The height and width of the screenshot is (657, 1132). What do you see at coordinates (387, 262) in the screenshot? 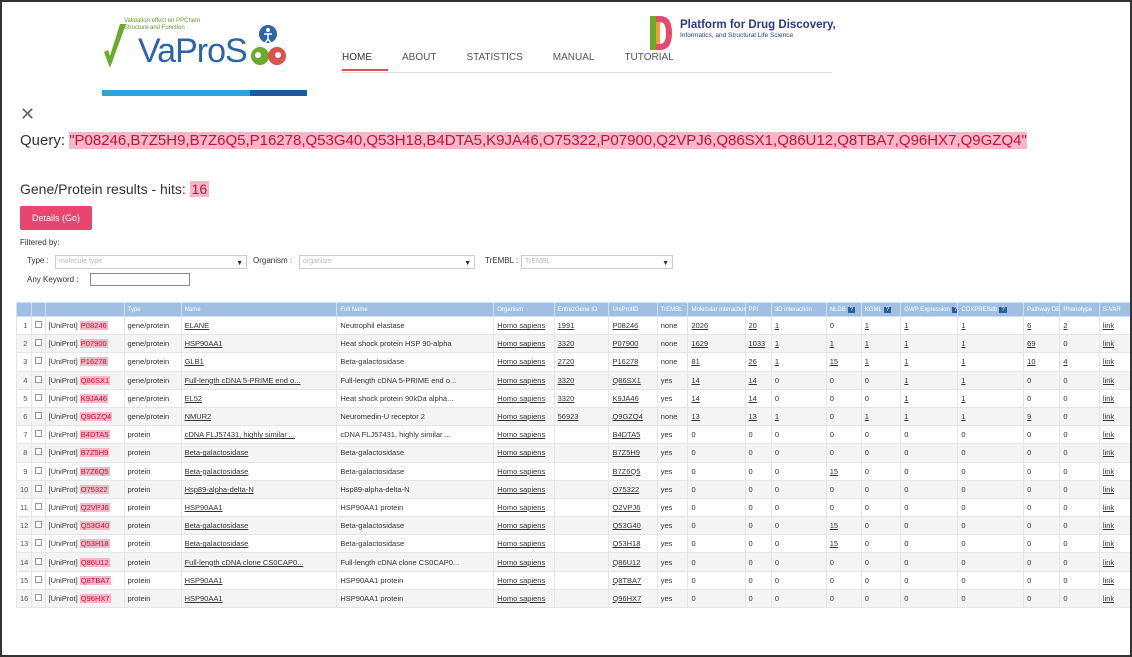
I see `organism-select: organism ▼` at bounding box center [387, 262].